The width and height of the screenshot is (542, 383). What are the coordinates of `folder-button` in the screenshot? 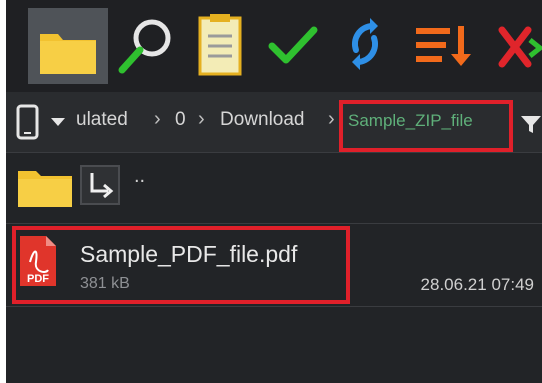 It's located at (68, 46).